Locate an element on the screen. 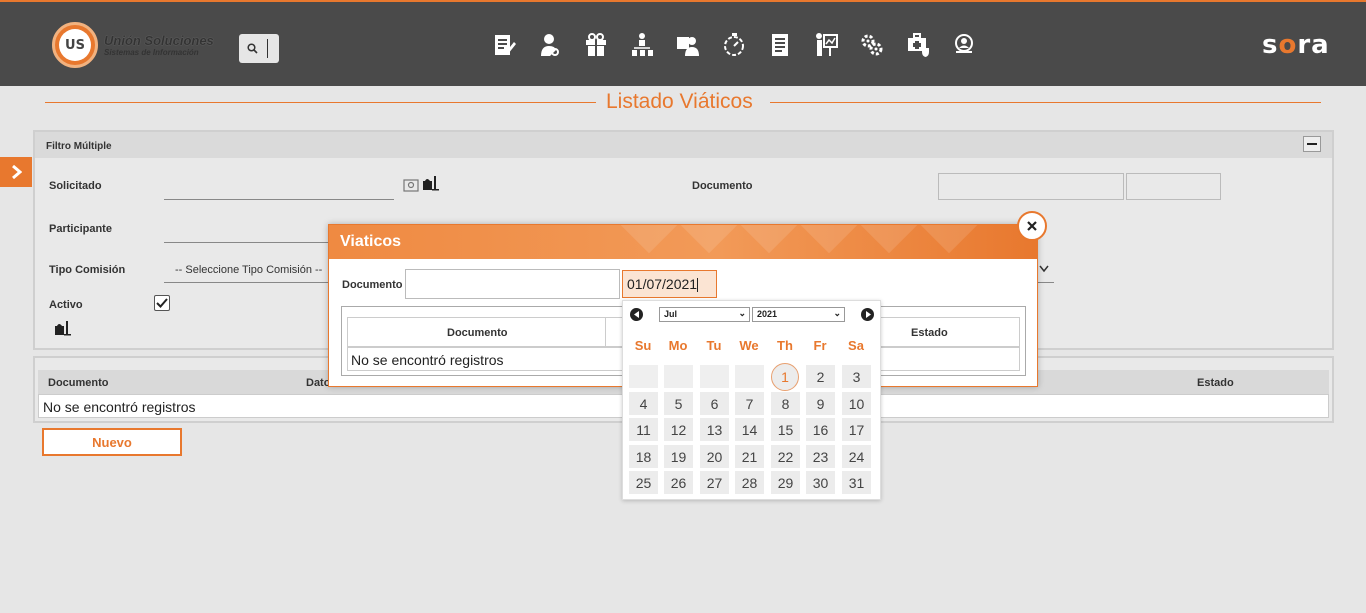  close-icon is located at coordinates (1032, 226).